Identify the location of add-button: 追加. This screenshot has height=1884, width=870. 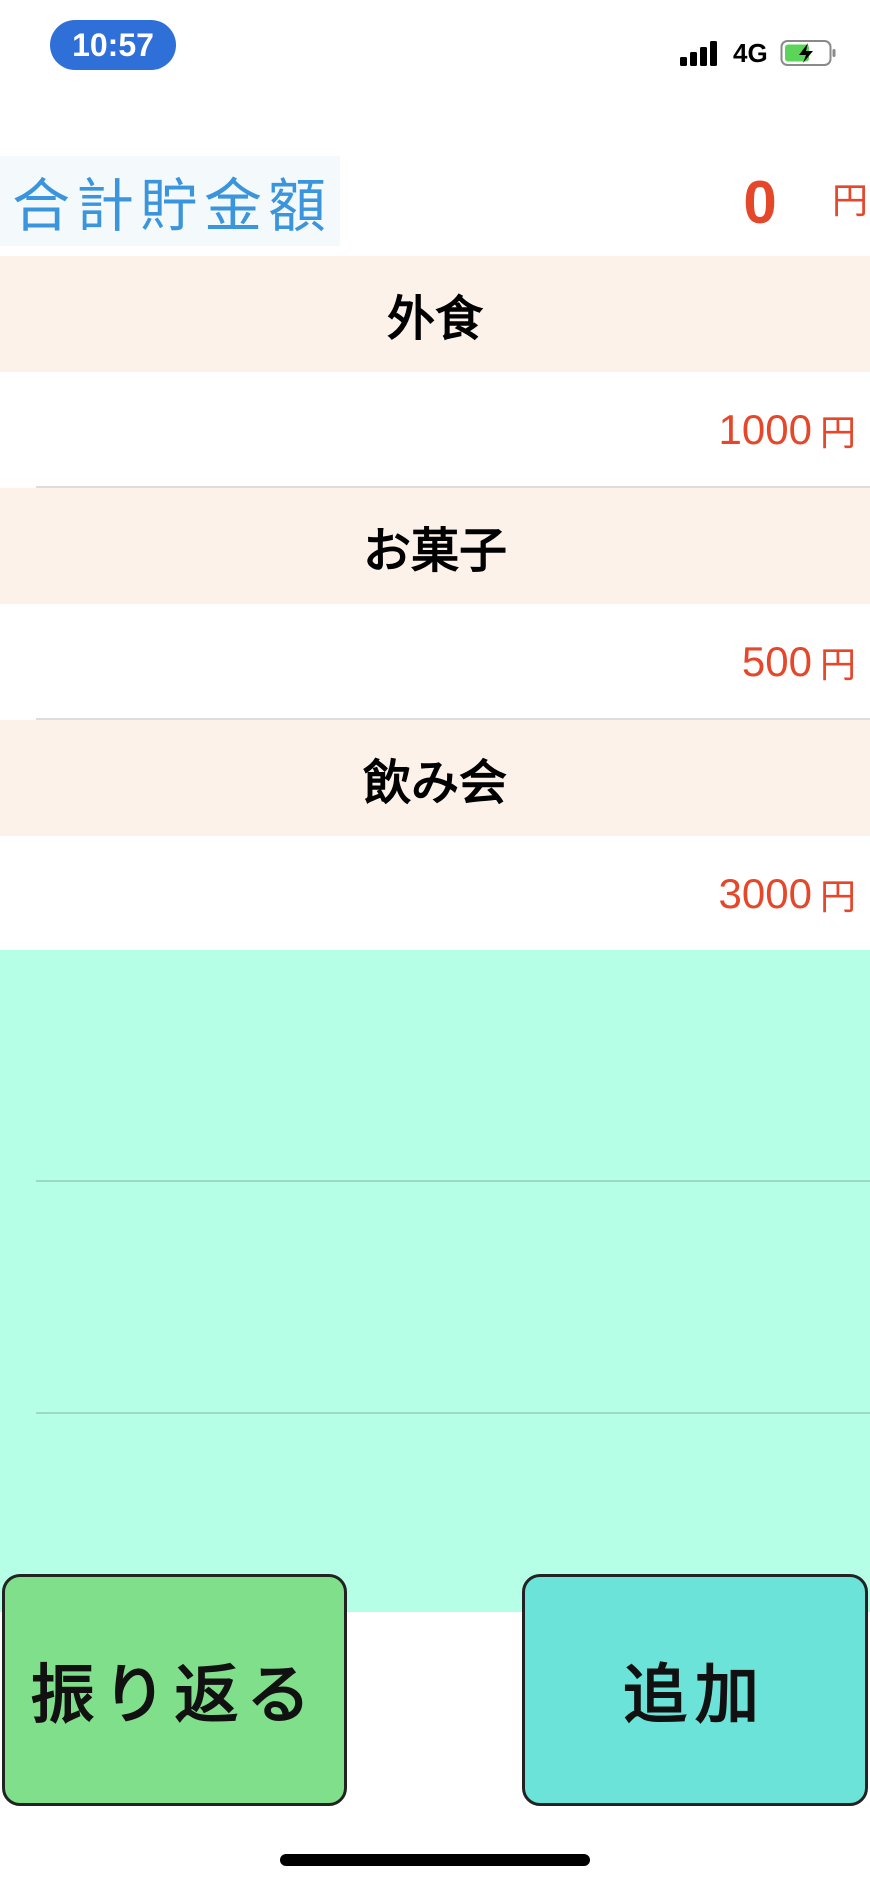
(695, 1690).